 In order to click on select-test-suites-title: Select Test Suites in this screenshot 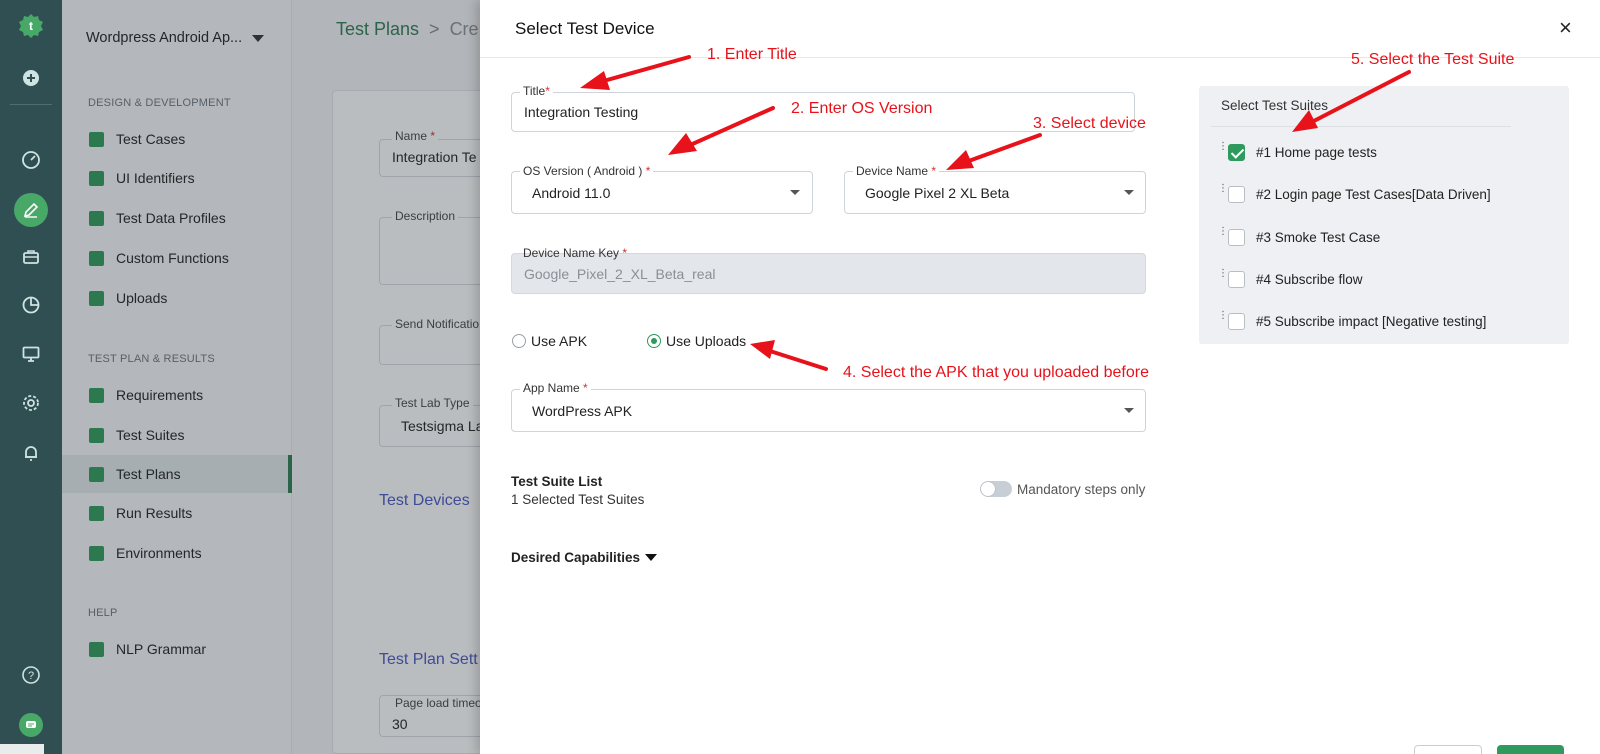, I will do `click(1275, 105)`.